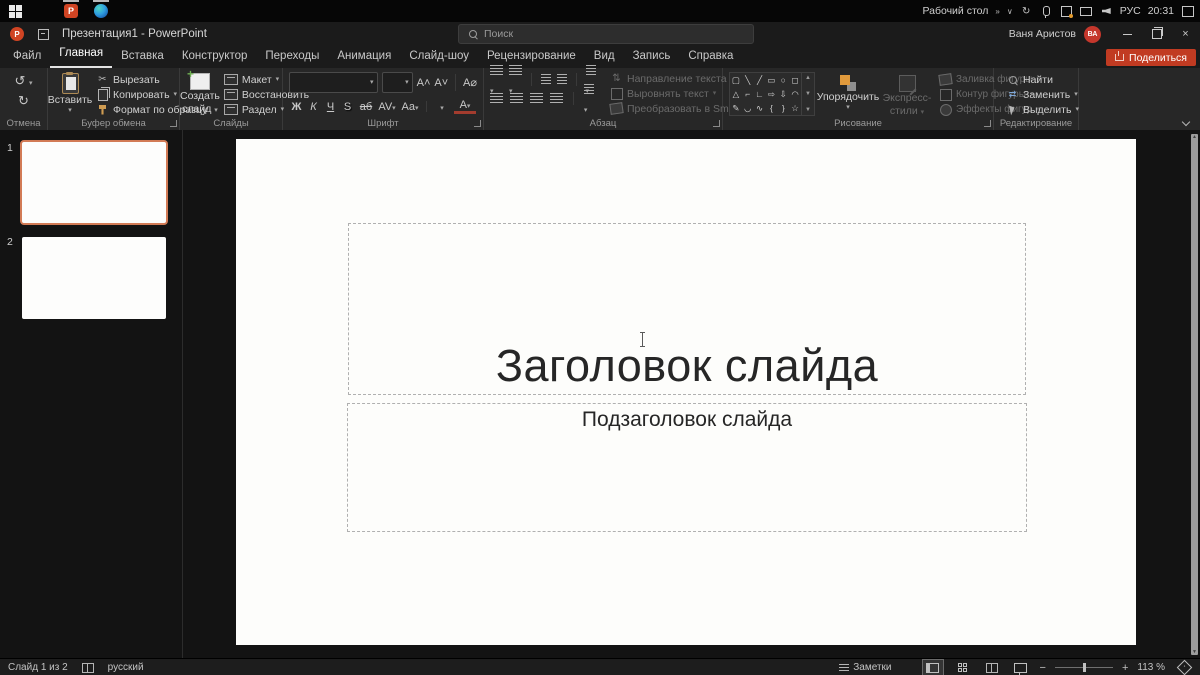  Describe the element at coordinates (333, 82) in the screenshot. I see `font-name-combobox: ▾` at that location.